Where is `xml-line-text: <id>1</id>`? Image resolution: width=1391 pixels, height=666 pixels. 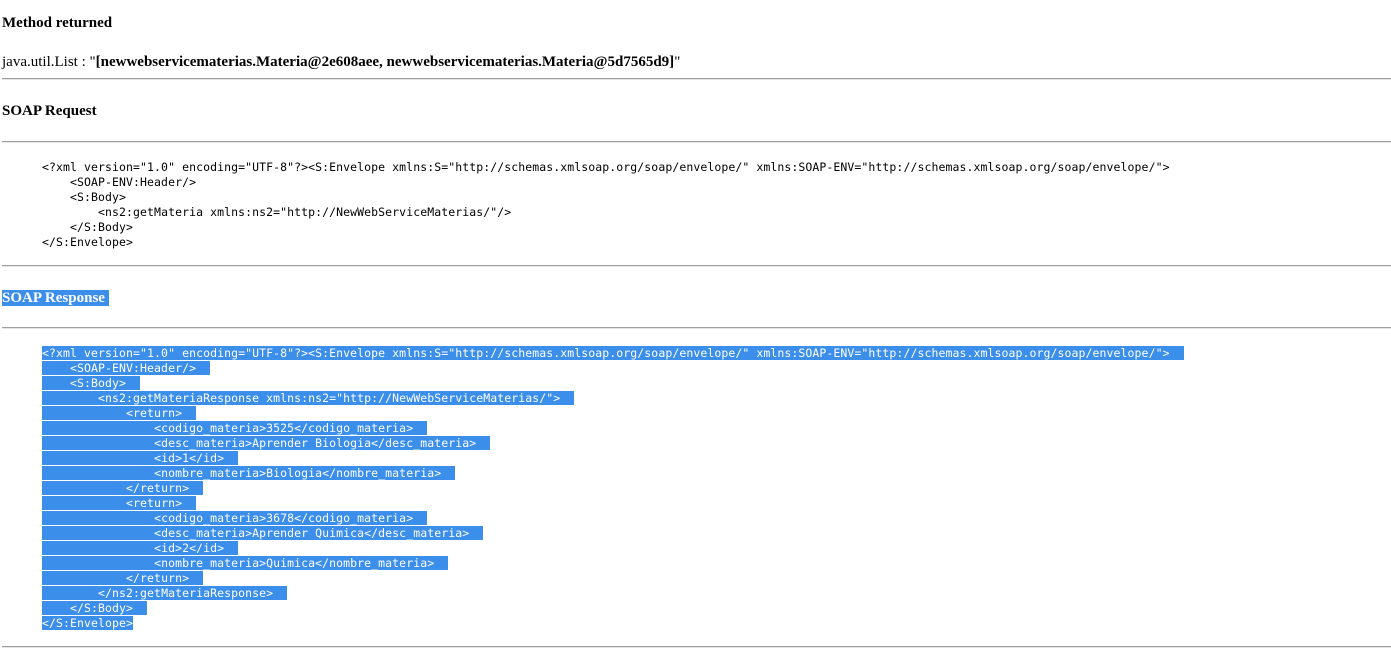
xml-line-text: <id>1</id> is located at coordinates (196, 458).